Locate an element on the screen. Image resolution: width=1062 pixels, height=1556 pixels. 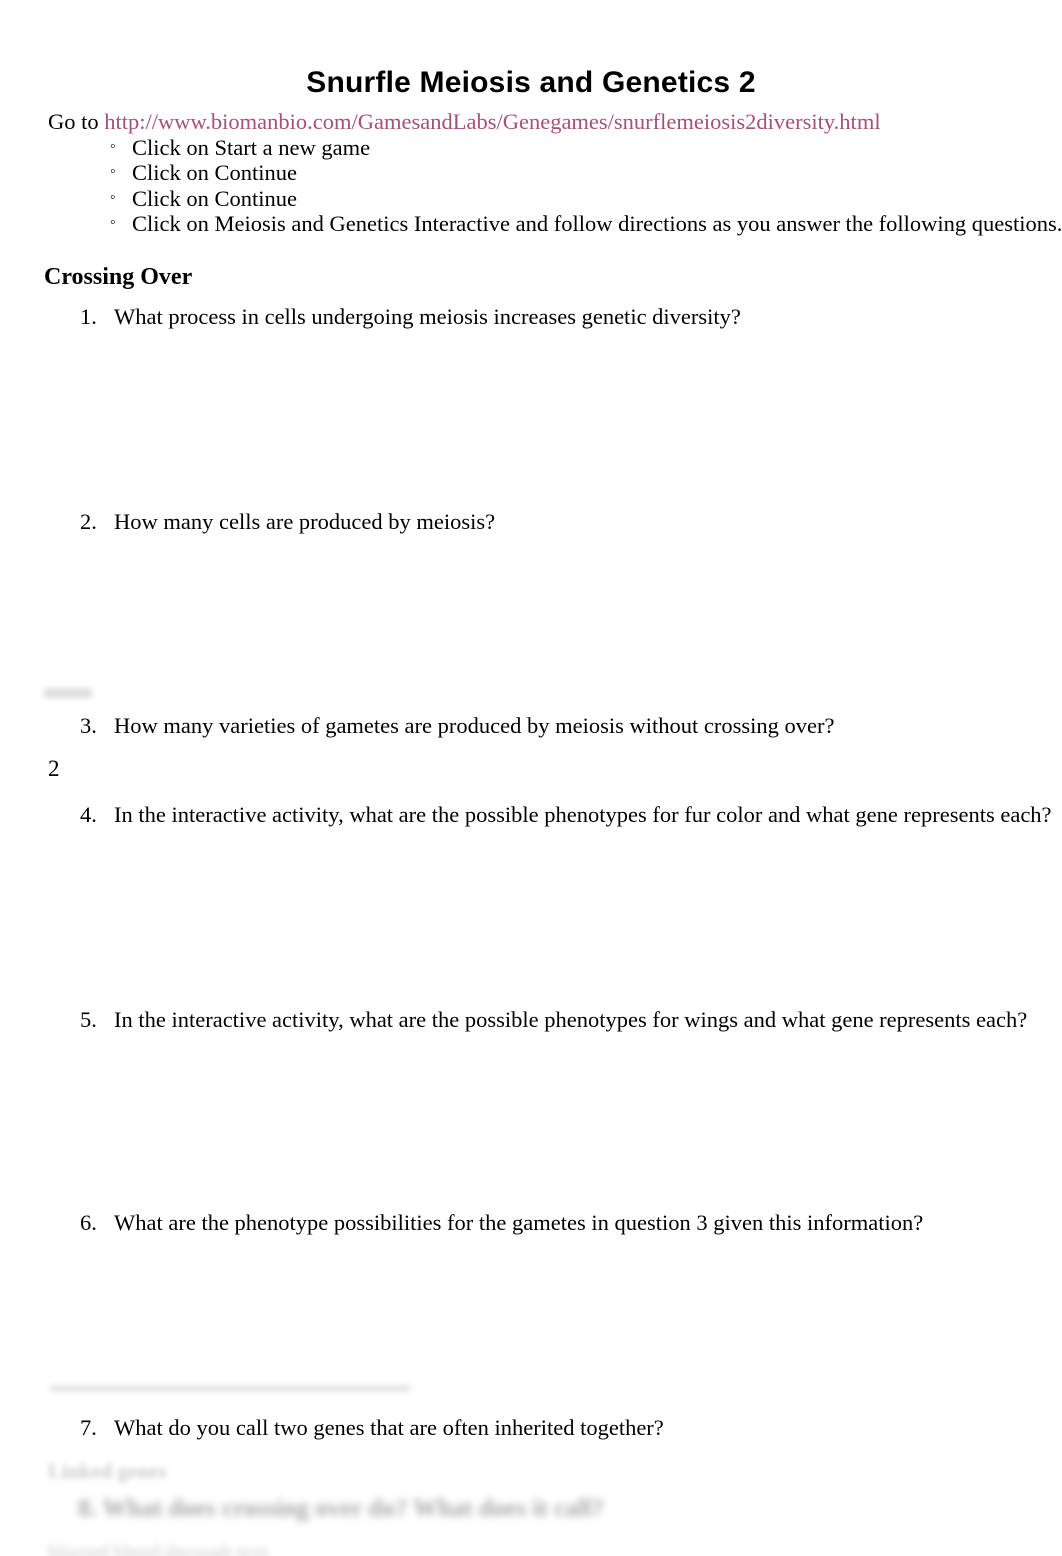
scan-smudge-artifact is located at coordinates (68, 693).